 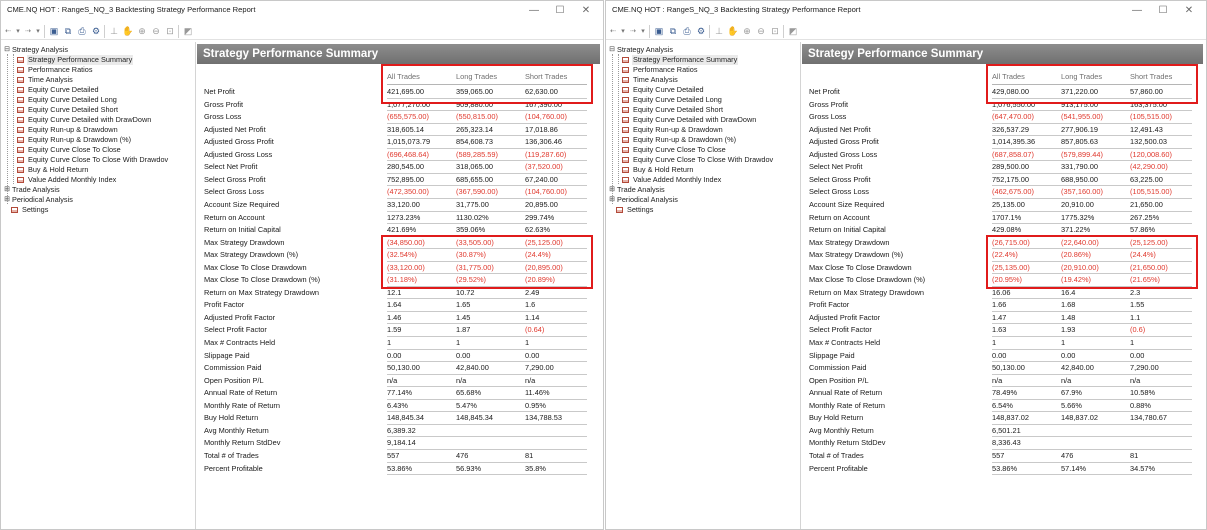 What do you see at coordinates (394, 343) in the screenshot?
I see `table-row: Max # Contracts Held 1 1 1` at bounding box center [394, 343].